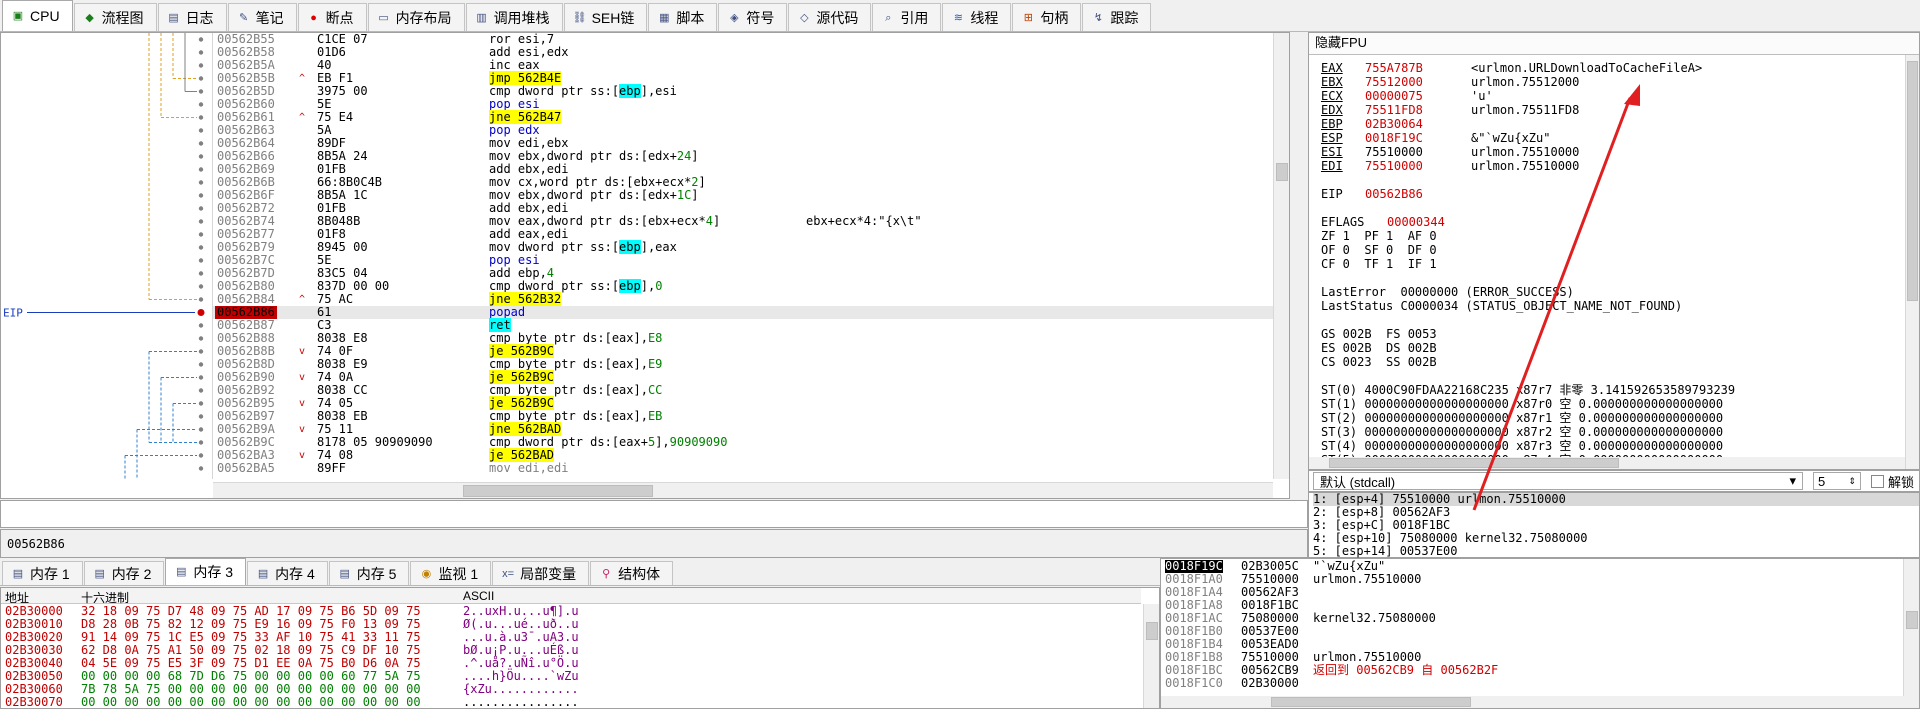  What do you see at coordinates (907, 17) in the screenshot?
I see `tab-references: ⌕ 引用` at bounding box center [907, 17].